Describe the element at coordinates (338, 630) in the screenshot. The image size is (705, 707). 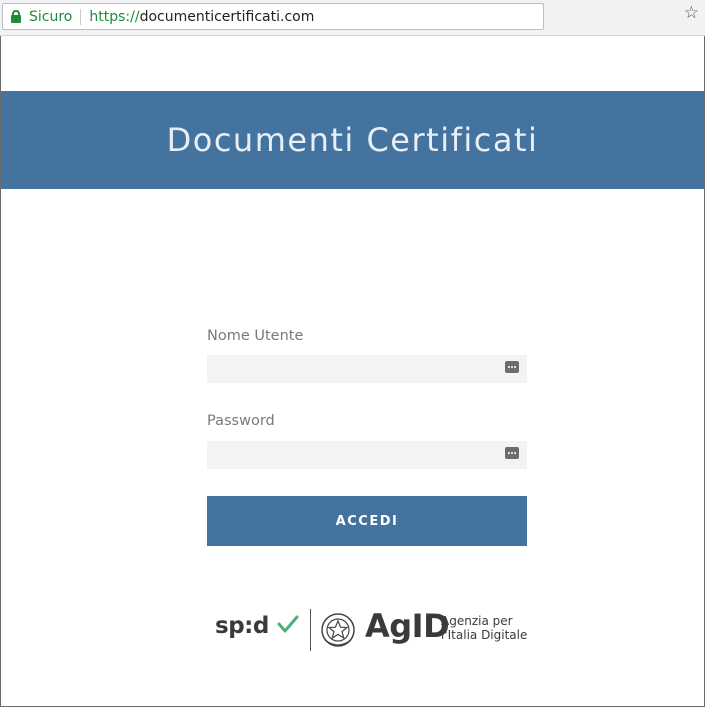
I see `italian-emblem-icon` at that location.